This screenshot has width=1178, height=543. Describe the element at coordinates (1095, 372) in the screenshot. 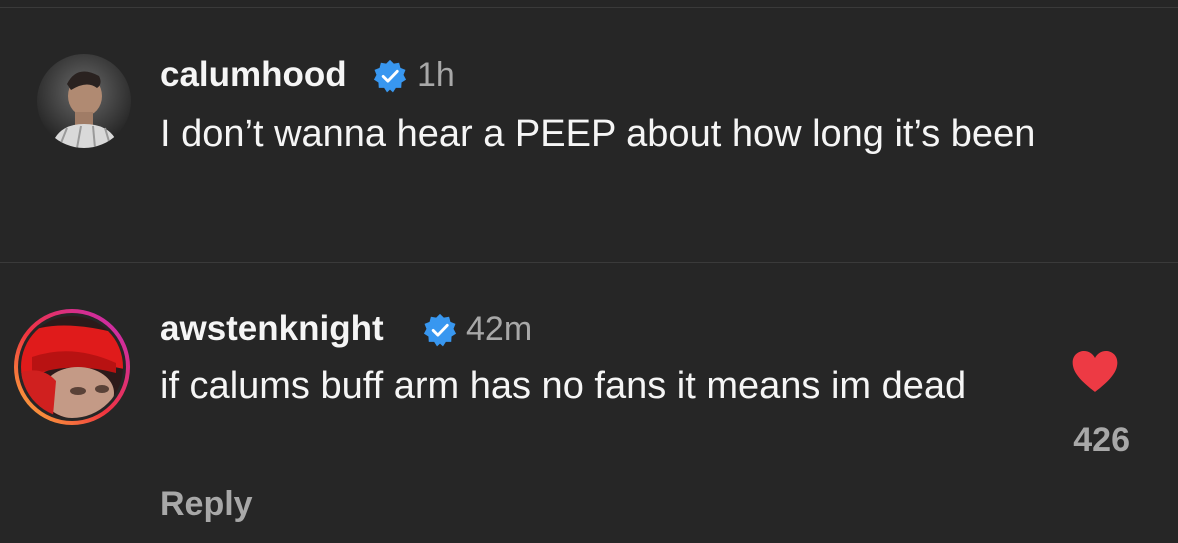

I see `heart-icon` at that location.